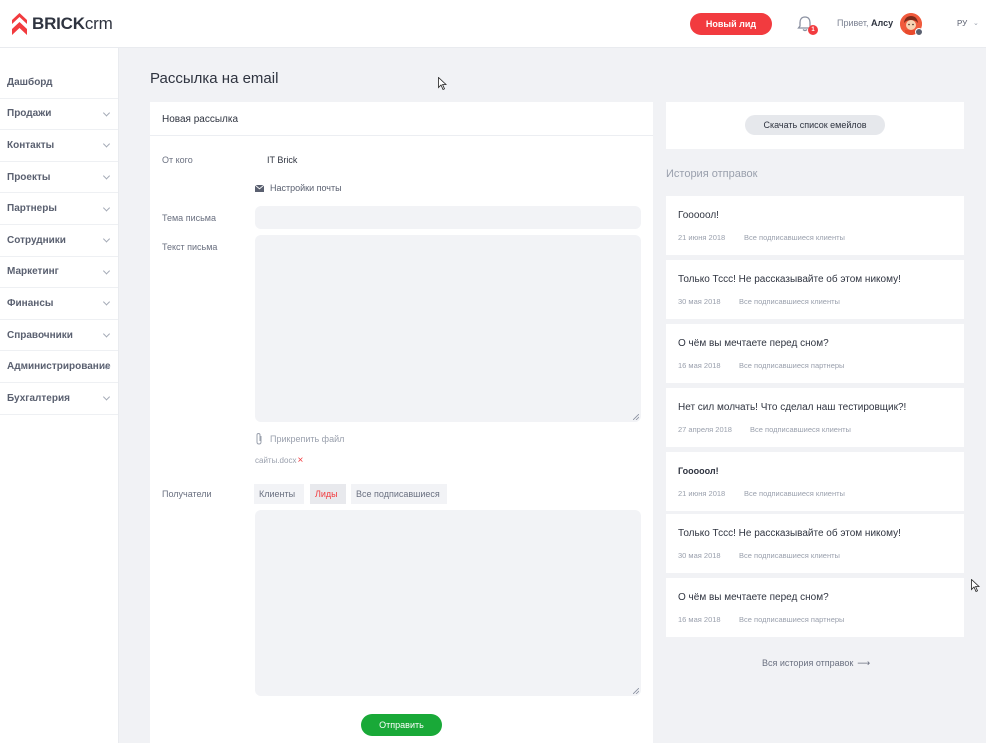  Describe the element at coordinates (58, 23) in the screenshot. I see `logo-bold-text: BRICK` at that location.